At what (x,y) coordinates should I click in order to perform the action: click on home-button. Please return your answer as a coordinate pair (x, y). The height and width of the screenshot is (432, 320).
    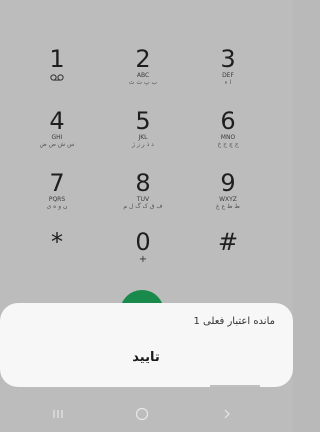
    Looking at the image, I should click on (142, 414).